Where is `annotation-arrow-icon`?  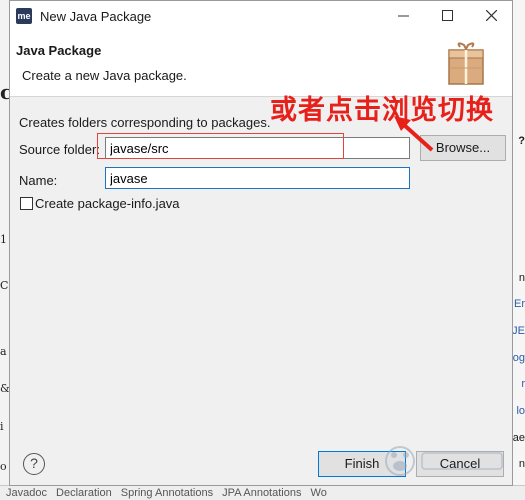 annotation-arrow-icon is located at coordinates (414, 134).